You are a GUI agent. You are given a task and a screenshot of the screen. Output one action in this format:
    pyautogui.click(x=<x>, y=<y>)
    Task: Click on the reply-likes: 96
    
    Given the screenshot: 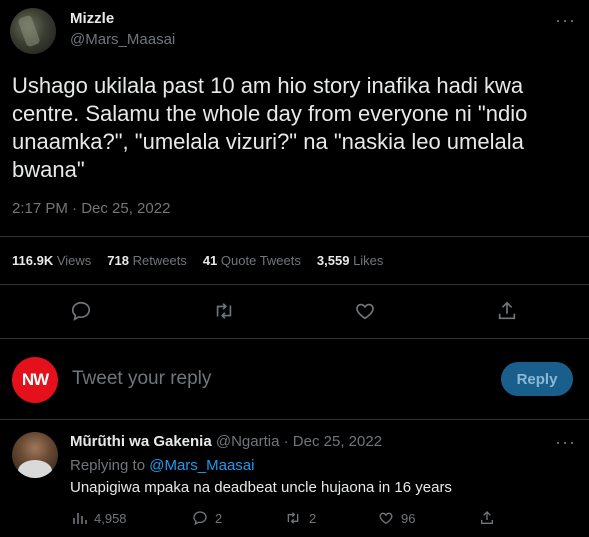 What is the action you would take?
    pyautogui.click(x=396, y=518)
    